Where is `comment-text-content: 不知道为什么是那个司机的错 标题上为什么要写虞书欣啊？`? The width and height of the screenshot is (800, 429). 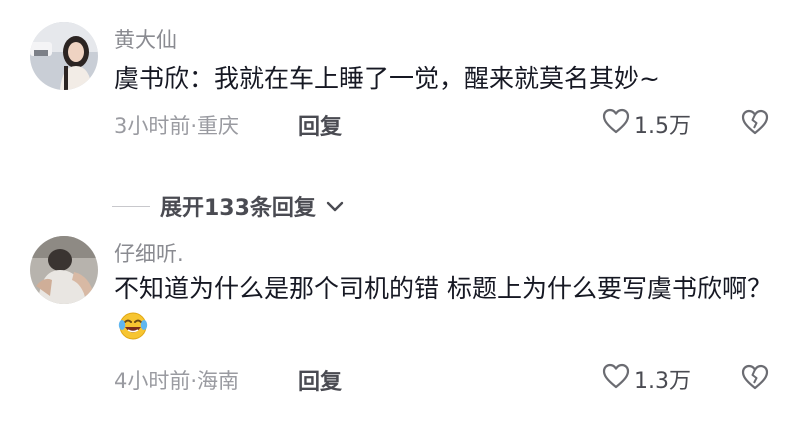 comment-text-content: 不知道为什么是那个司机的错 标题上为什么要写虞书欣啊？ is located at coordinates (443, 288).